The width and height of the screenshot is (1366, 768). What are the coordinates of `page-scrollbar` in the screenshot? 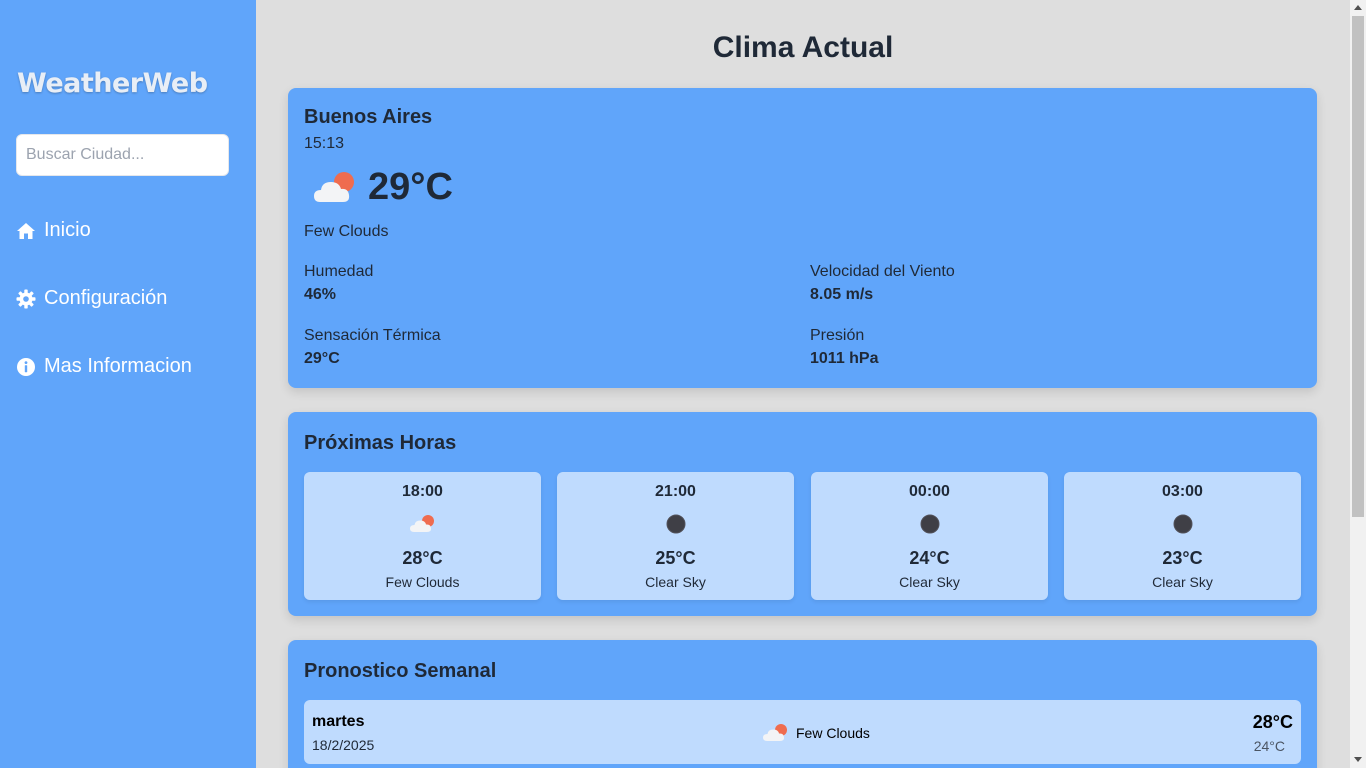 It's located at (1358, 384).